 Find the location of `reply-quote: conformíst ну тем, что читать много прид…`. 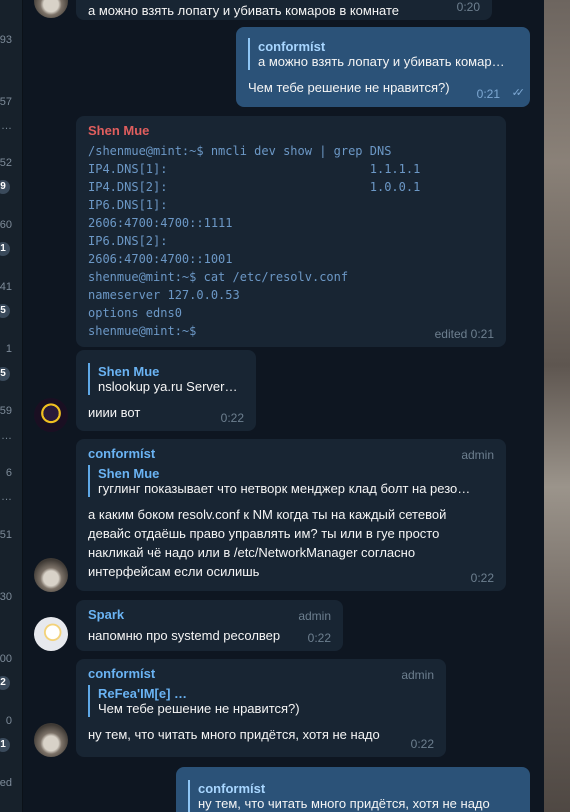

reply-quote: conformíst ну тем, что читать много прид… is located at coordinates (353, 796).